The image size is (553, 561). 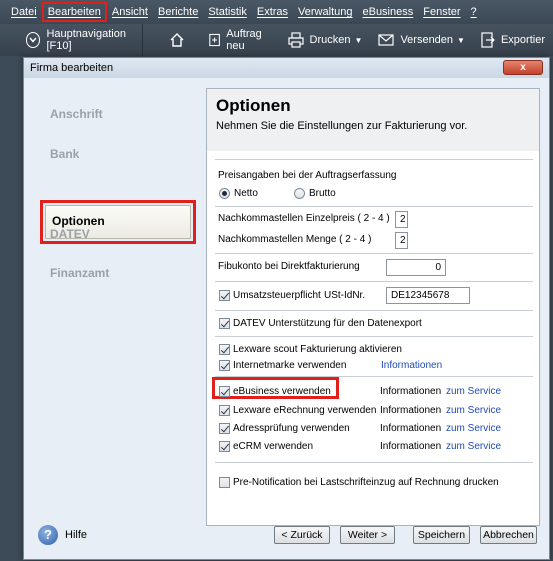 I want to click on ecrm-checkbox, so click(x=224, y=446).